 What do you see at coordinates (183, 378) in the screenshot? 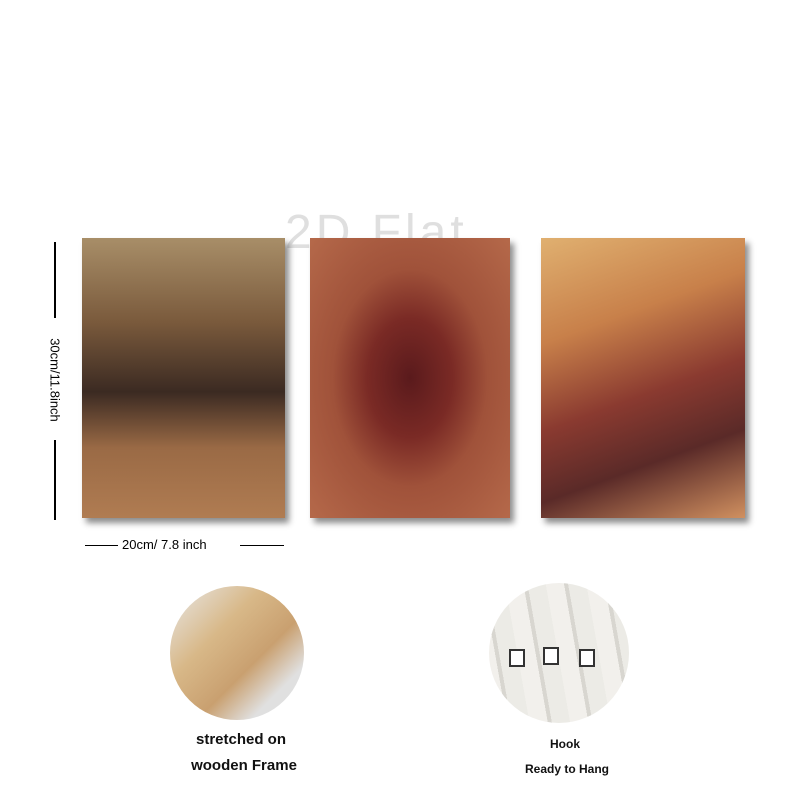
I see `canvas-panel-money` at bounding box center [183, 378].